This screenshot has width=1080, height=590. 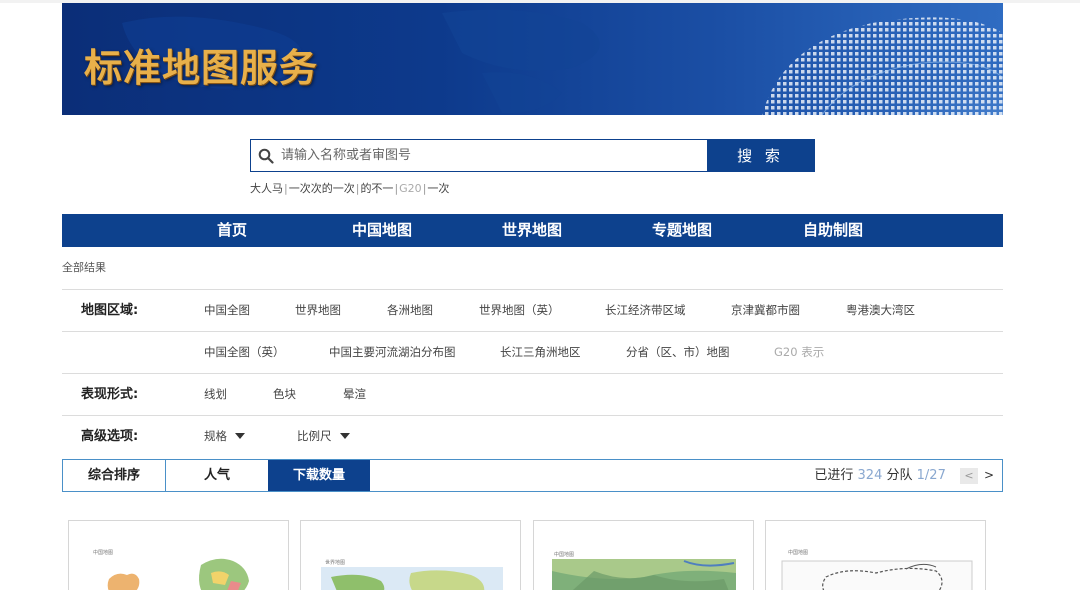 What do you see at coordinates (532, 394) in the screenshot?
I see `filter-row-style: 表现形式: 线划 色块 晕渲` at bounding box center [532, 394].